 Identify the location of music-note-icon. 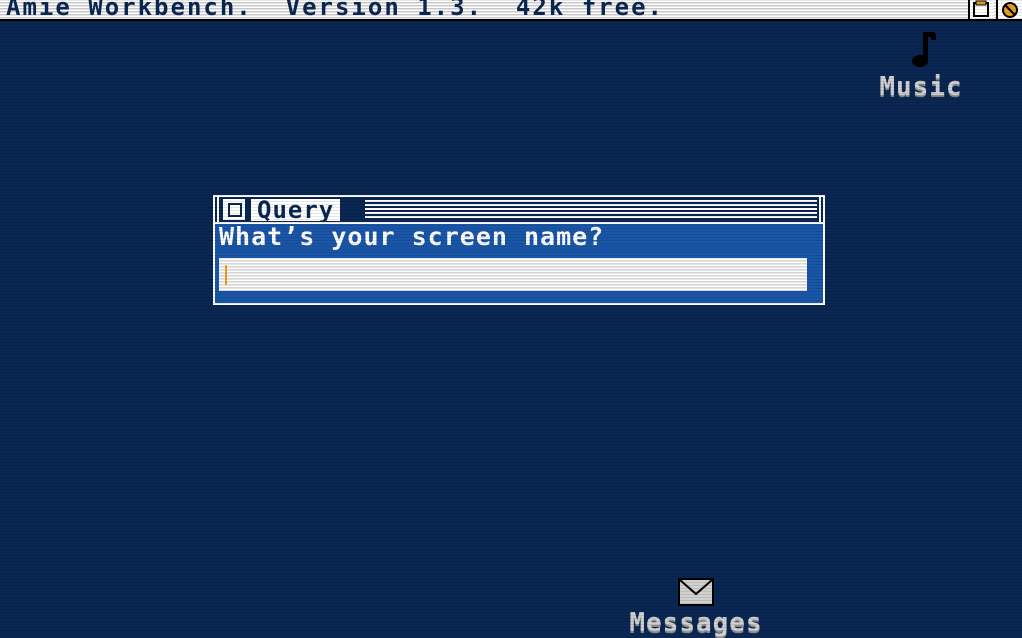
(924, 49).